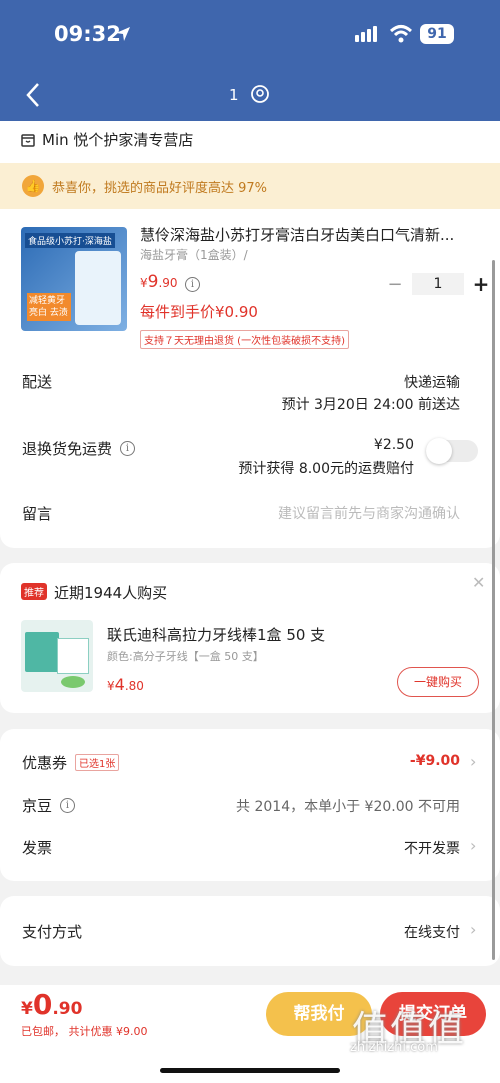 The image size is (500, 1083). What do you see at coordinates (168, 283) in the screenshot?
I see `price-dec: .90` at bounding box center [168, 283].